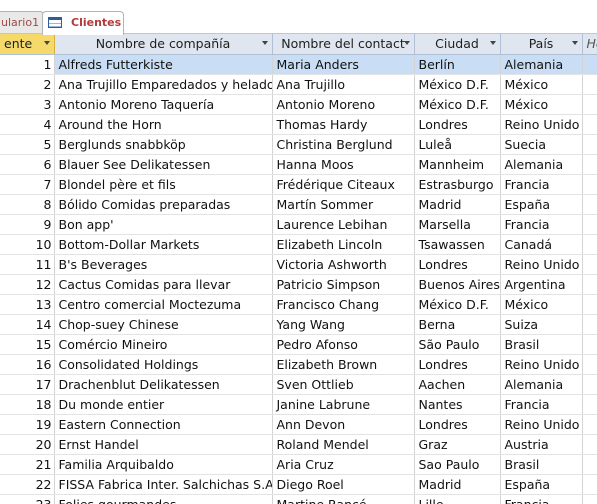 The width and height of the screenshot is (597, 504). I want to click on contact-cell: Francisco Chang, so click(343, 304).